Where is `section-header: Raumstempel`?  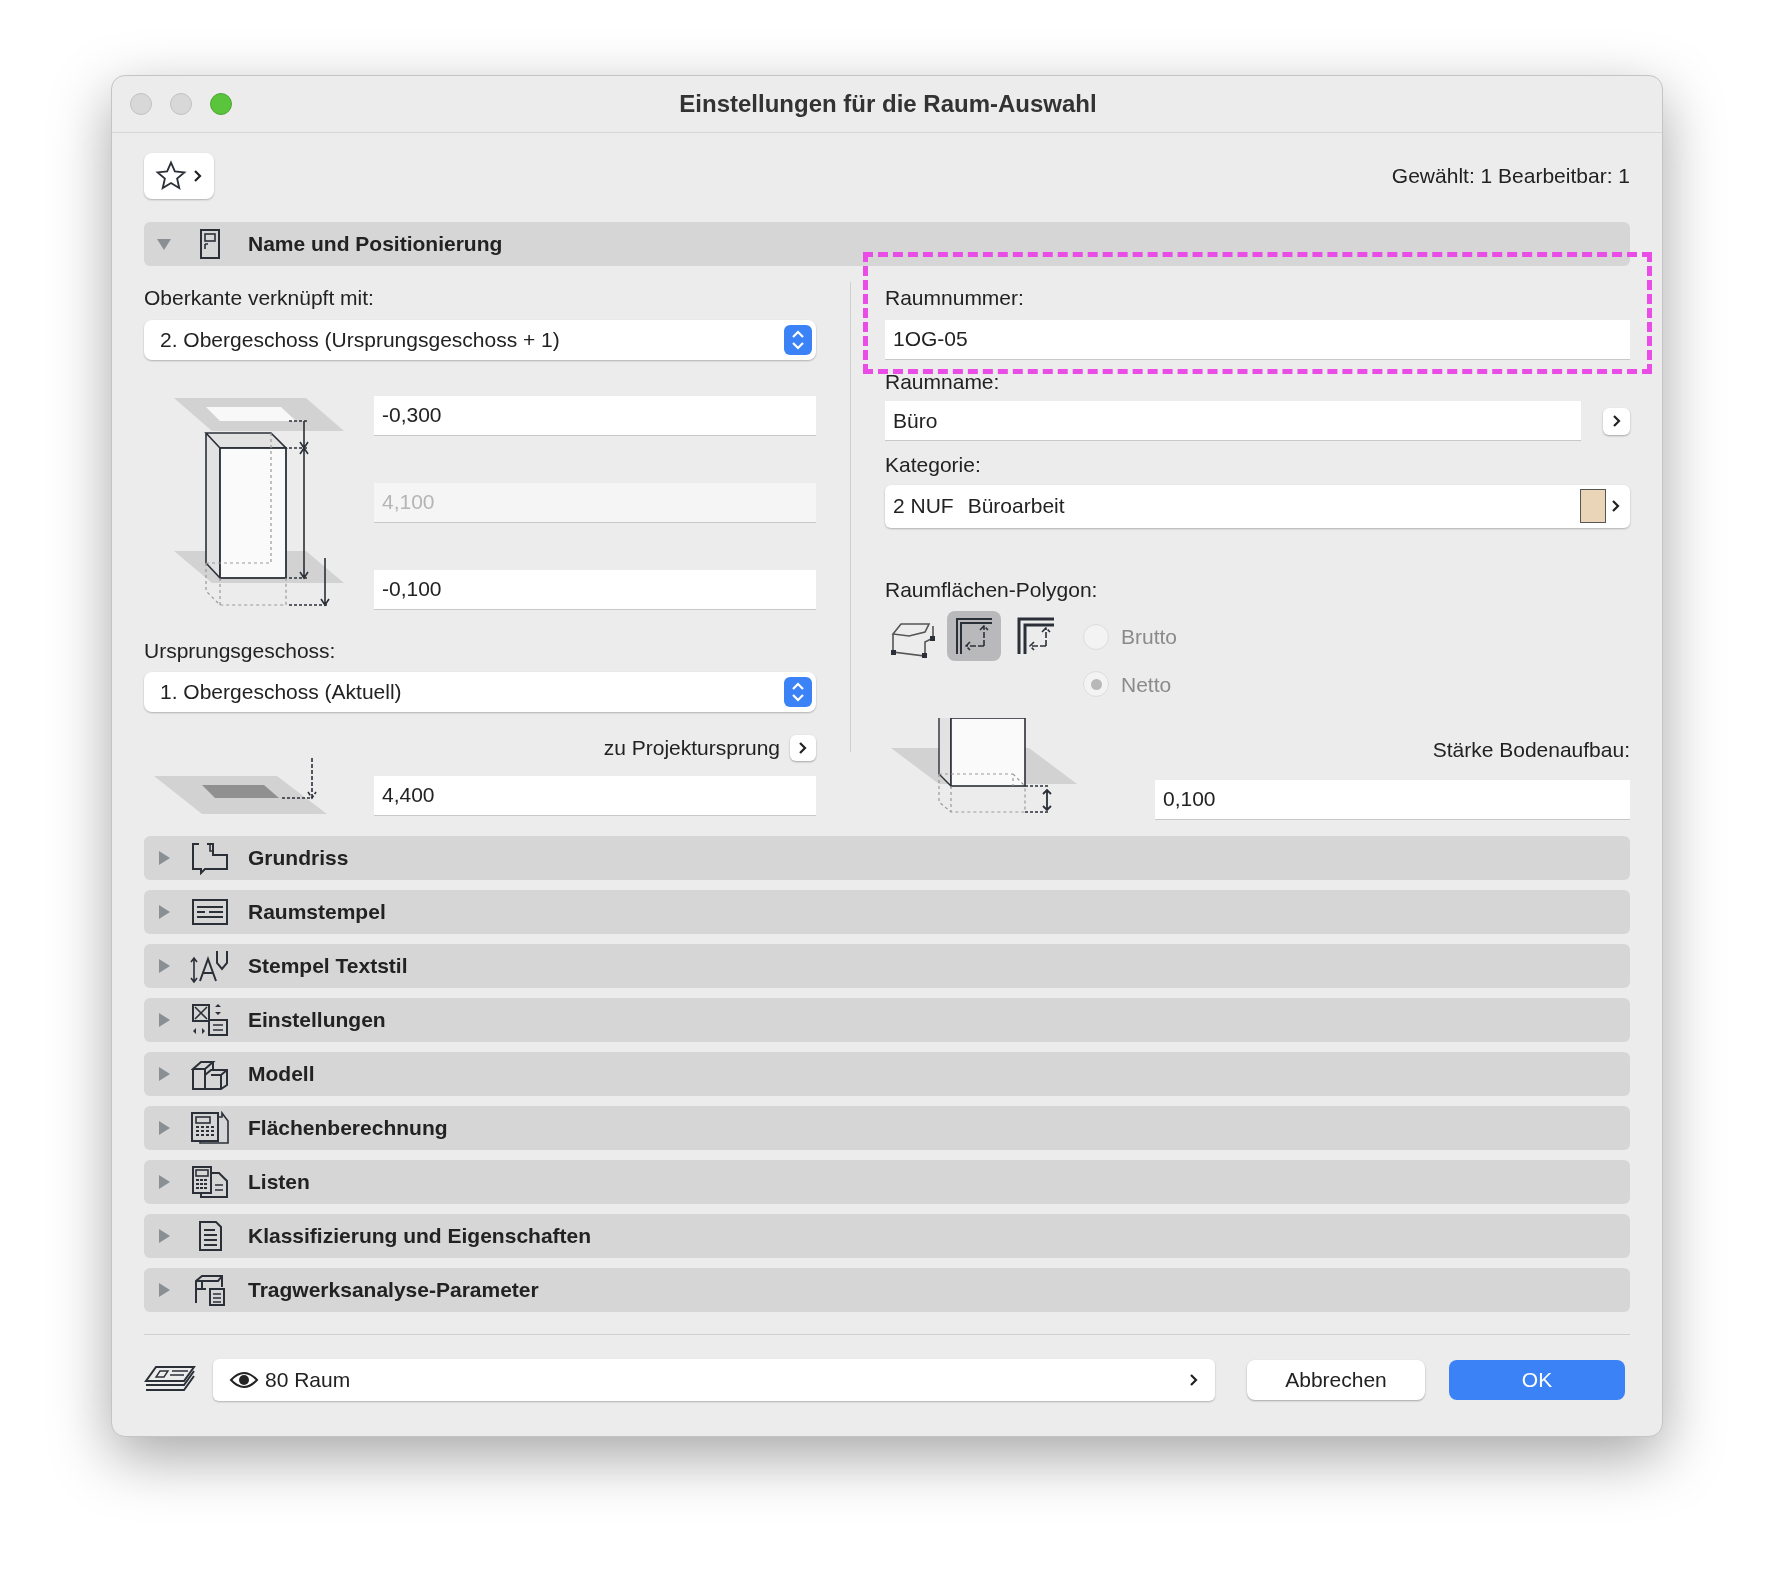
section-header: Raumstempel is located at coordinates (887, 911).